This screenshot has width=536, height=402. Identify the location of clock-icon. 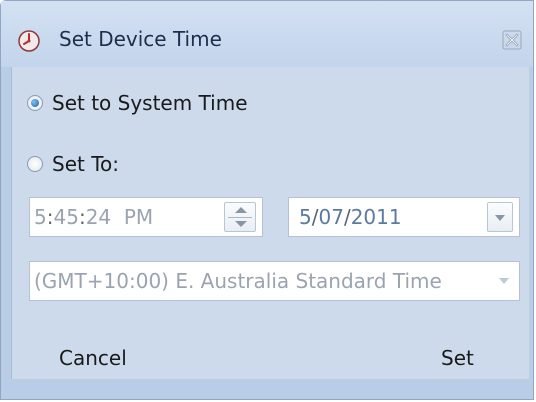
(29, 41).